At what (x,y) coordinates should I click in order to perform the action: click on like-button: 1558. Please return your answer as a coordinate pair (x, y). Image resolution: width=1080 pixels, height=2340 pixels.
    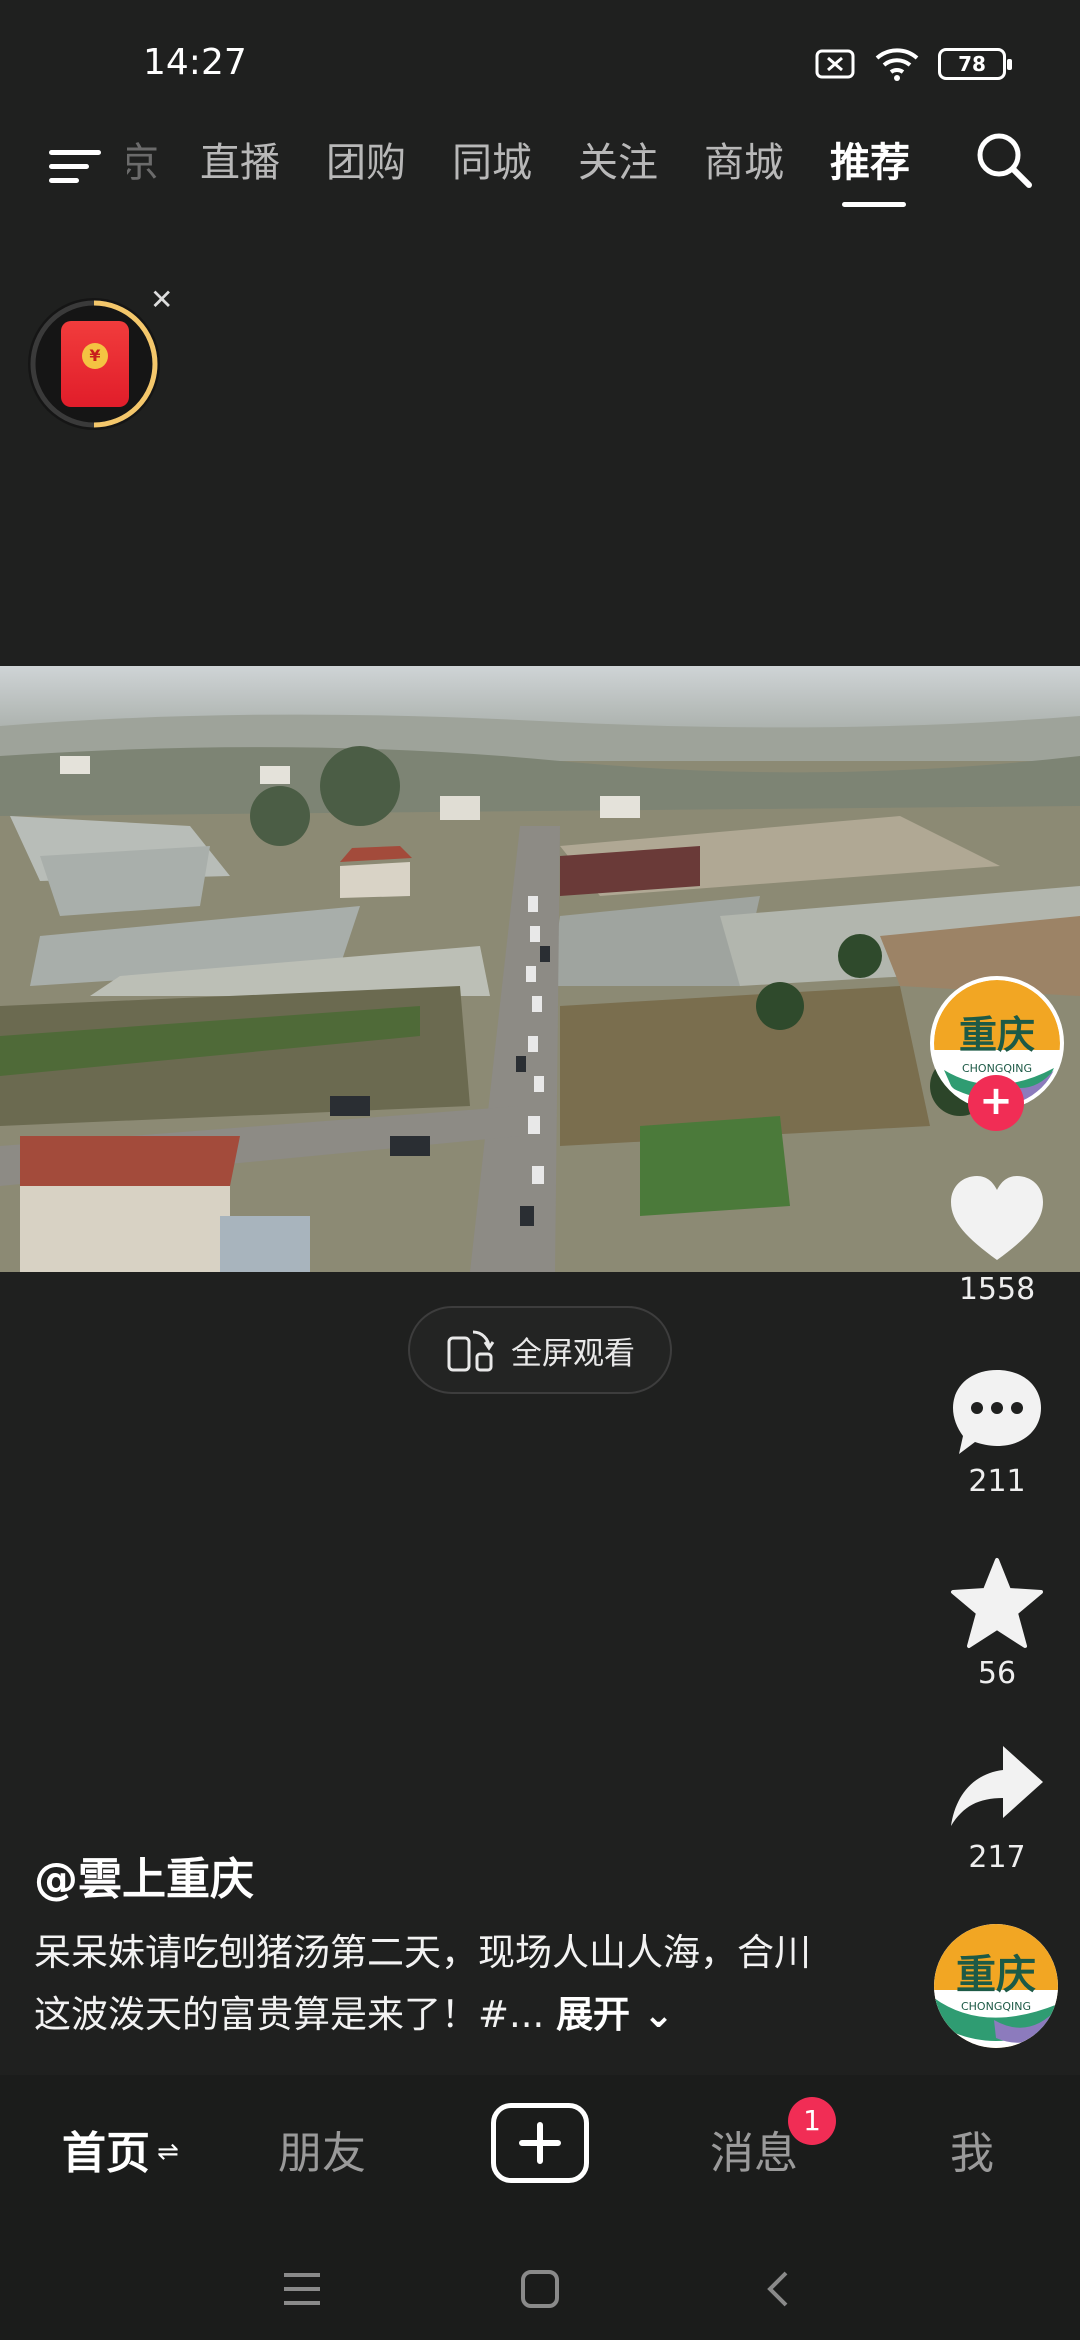
    Looking at the image, I should click on (997, 1239).